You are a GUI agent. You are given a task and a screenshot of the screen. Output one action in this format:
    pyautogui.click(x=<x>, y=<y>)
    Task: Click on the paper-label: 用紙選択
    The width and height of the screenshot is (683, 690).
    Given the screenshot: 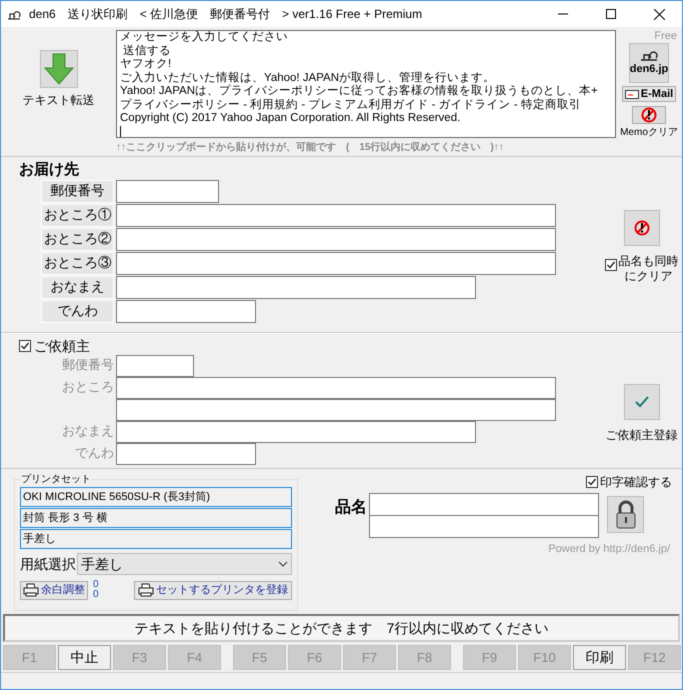 What is the action you would take?
    pyautogui.click(x=48, y=564)
    